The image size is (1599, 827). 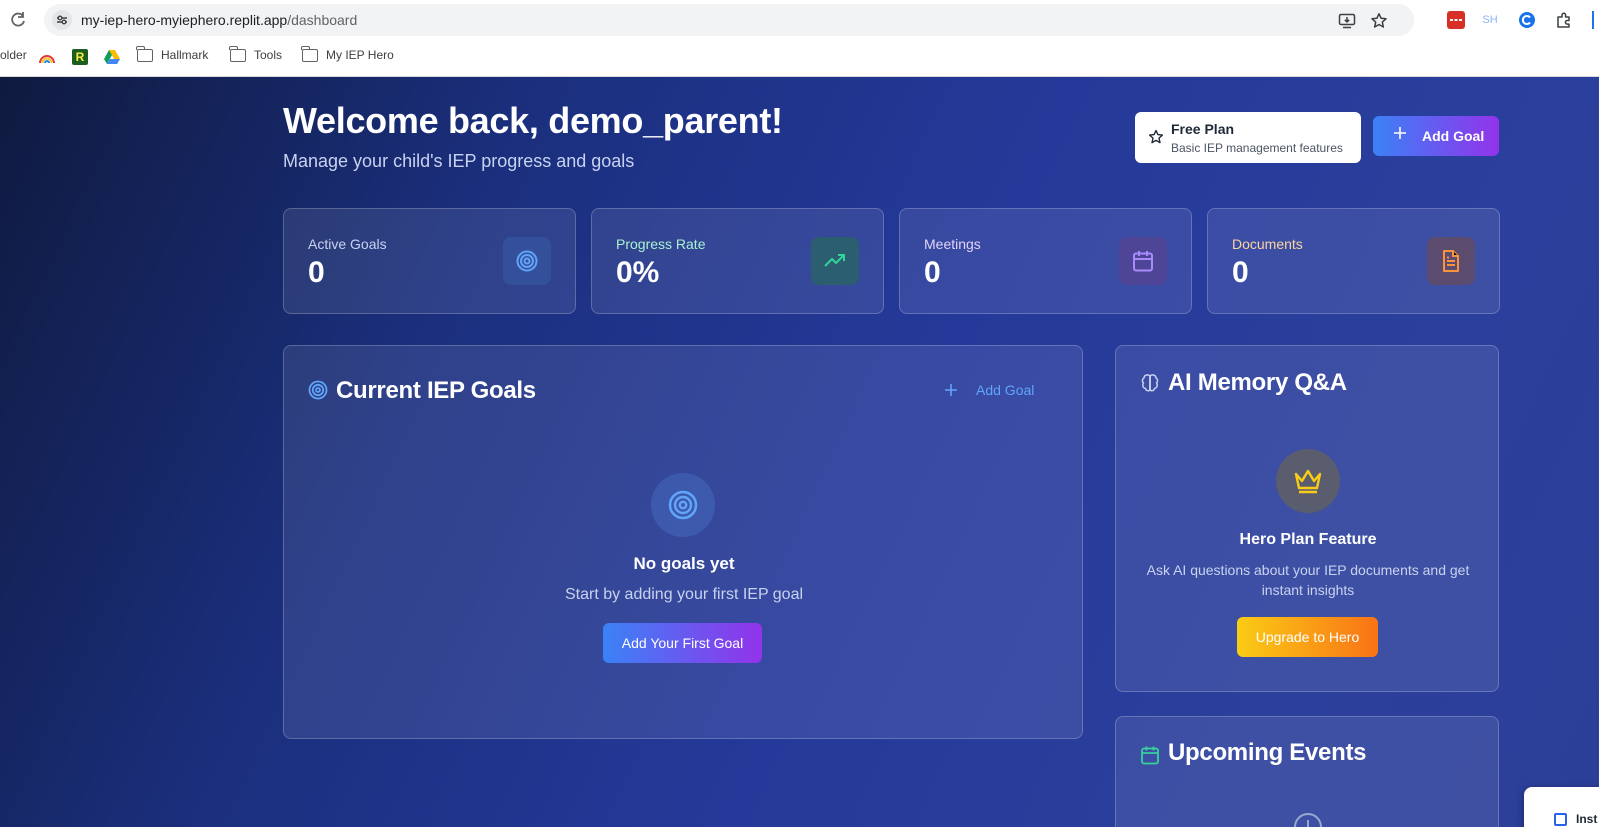 What do you see at coordinates (682, 643) in the screenshot?
I see `add-first-goal-button: Add Your First Goal` at bounding box center [682, 643].